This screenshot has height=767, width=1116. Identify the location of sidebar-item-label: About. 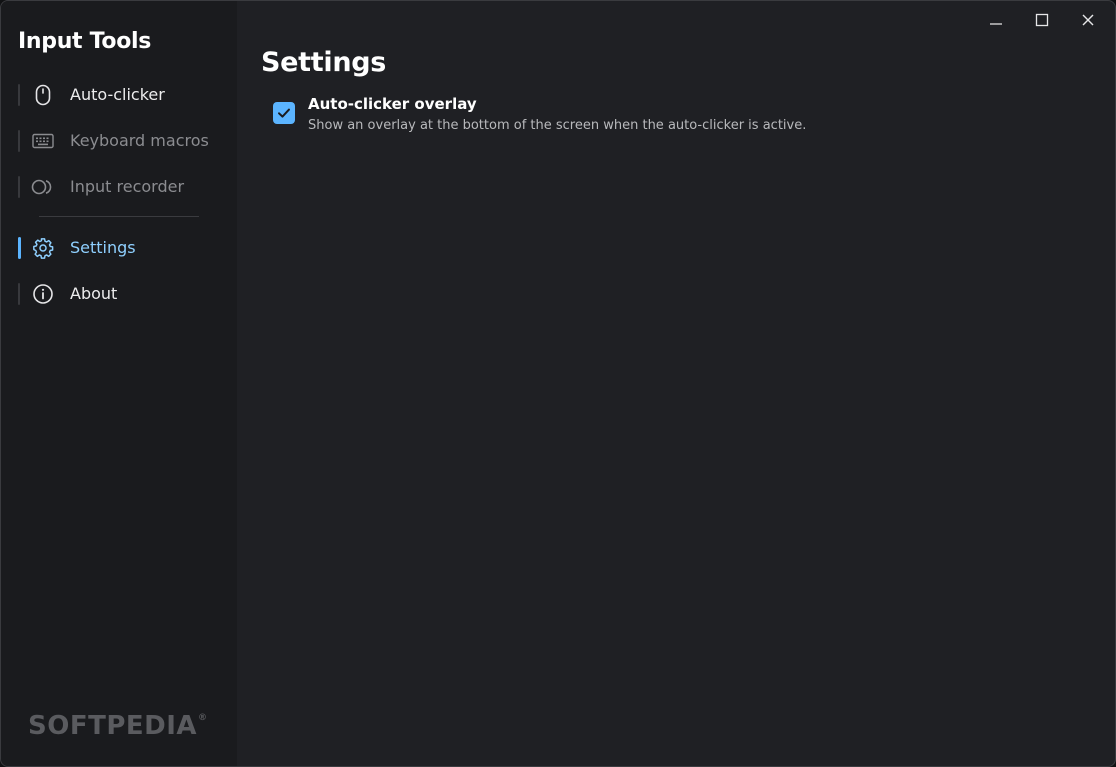
(94, 293).